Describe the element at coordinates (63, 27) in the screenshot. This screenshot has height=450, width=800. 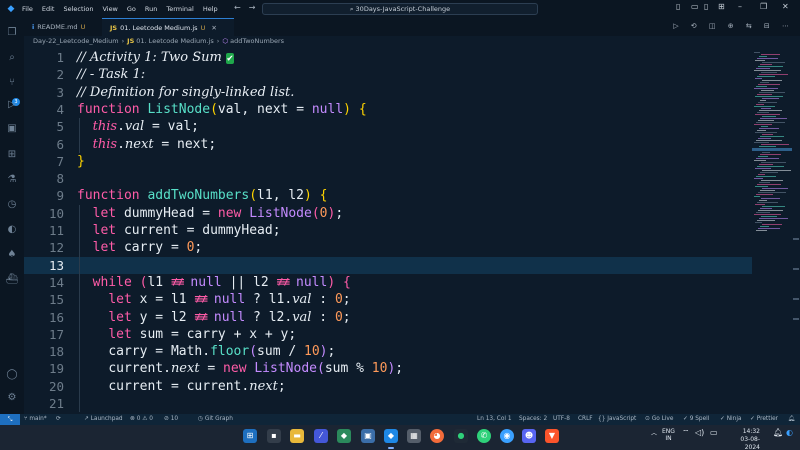
I see `tab-readme: i README.md U` at that location.